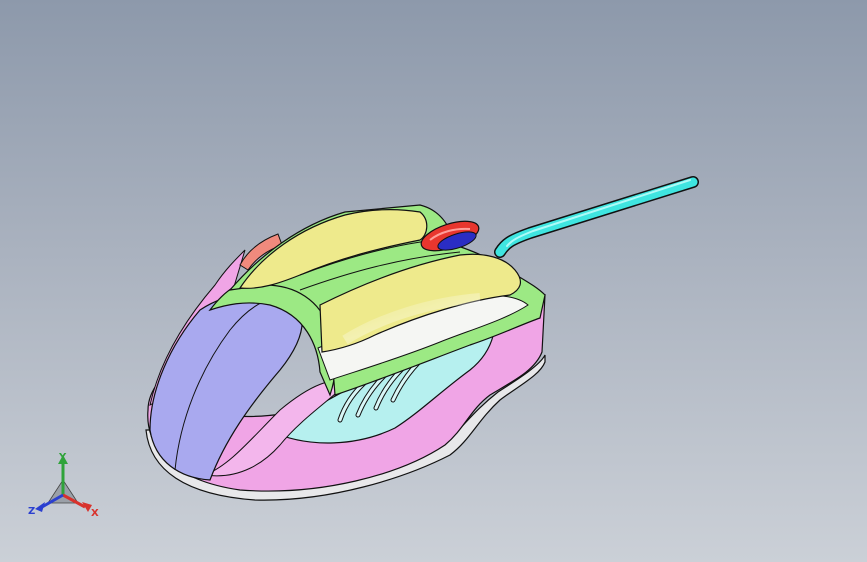  What do you see at coordinates (95, 513) in the screenshot?
I see `triad-x-label: X` at bounding box center [95, 513].